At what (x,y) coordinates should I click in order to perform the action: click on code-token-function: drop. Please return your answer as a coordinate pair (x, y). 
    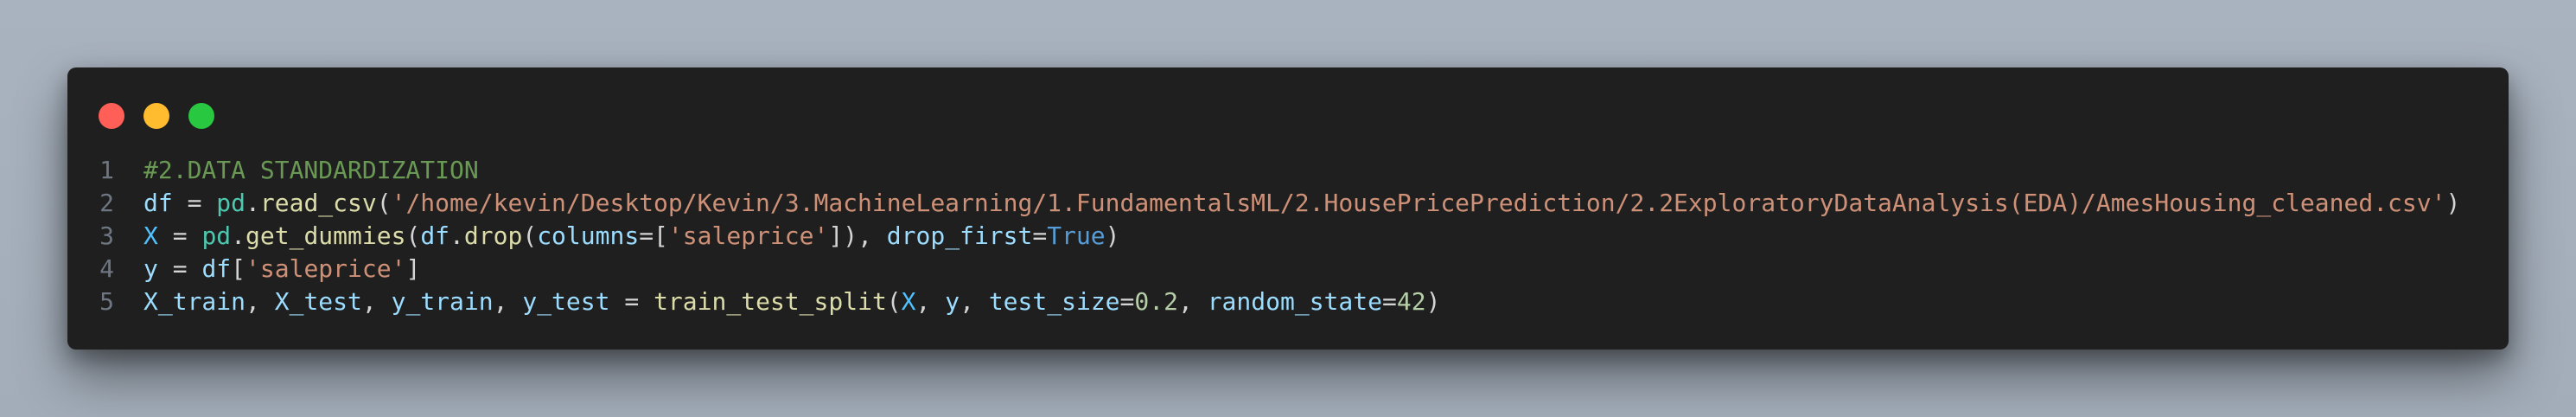
    Looking at the image, I should click on (493, 235).